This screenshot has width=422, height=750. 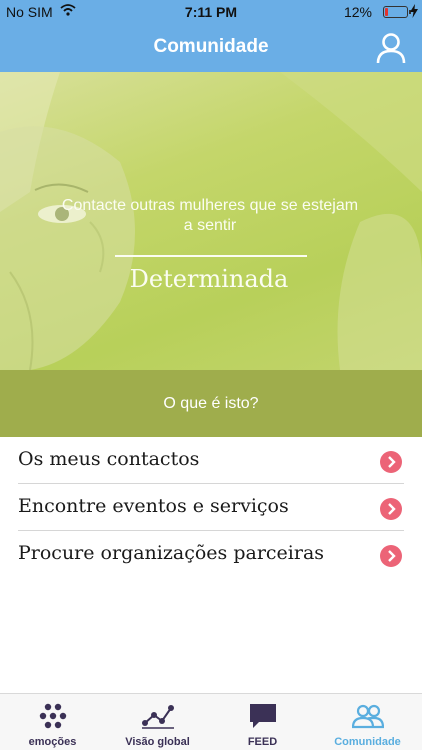 What do you see at coordinates (357, 12) in the screenshot?
I see `battery-percent: 12%` at bounding box center [357, 12].